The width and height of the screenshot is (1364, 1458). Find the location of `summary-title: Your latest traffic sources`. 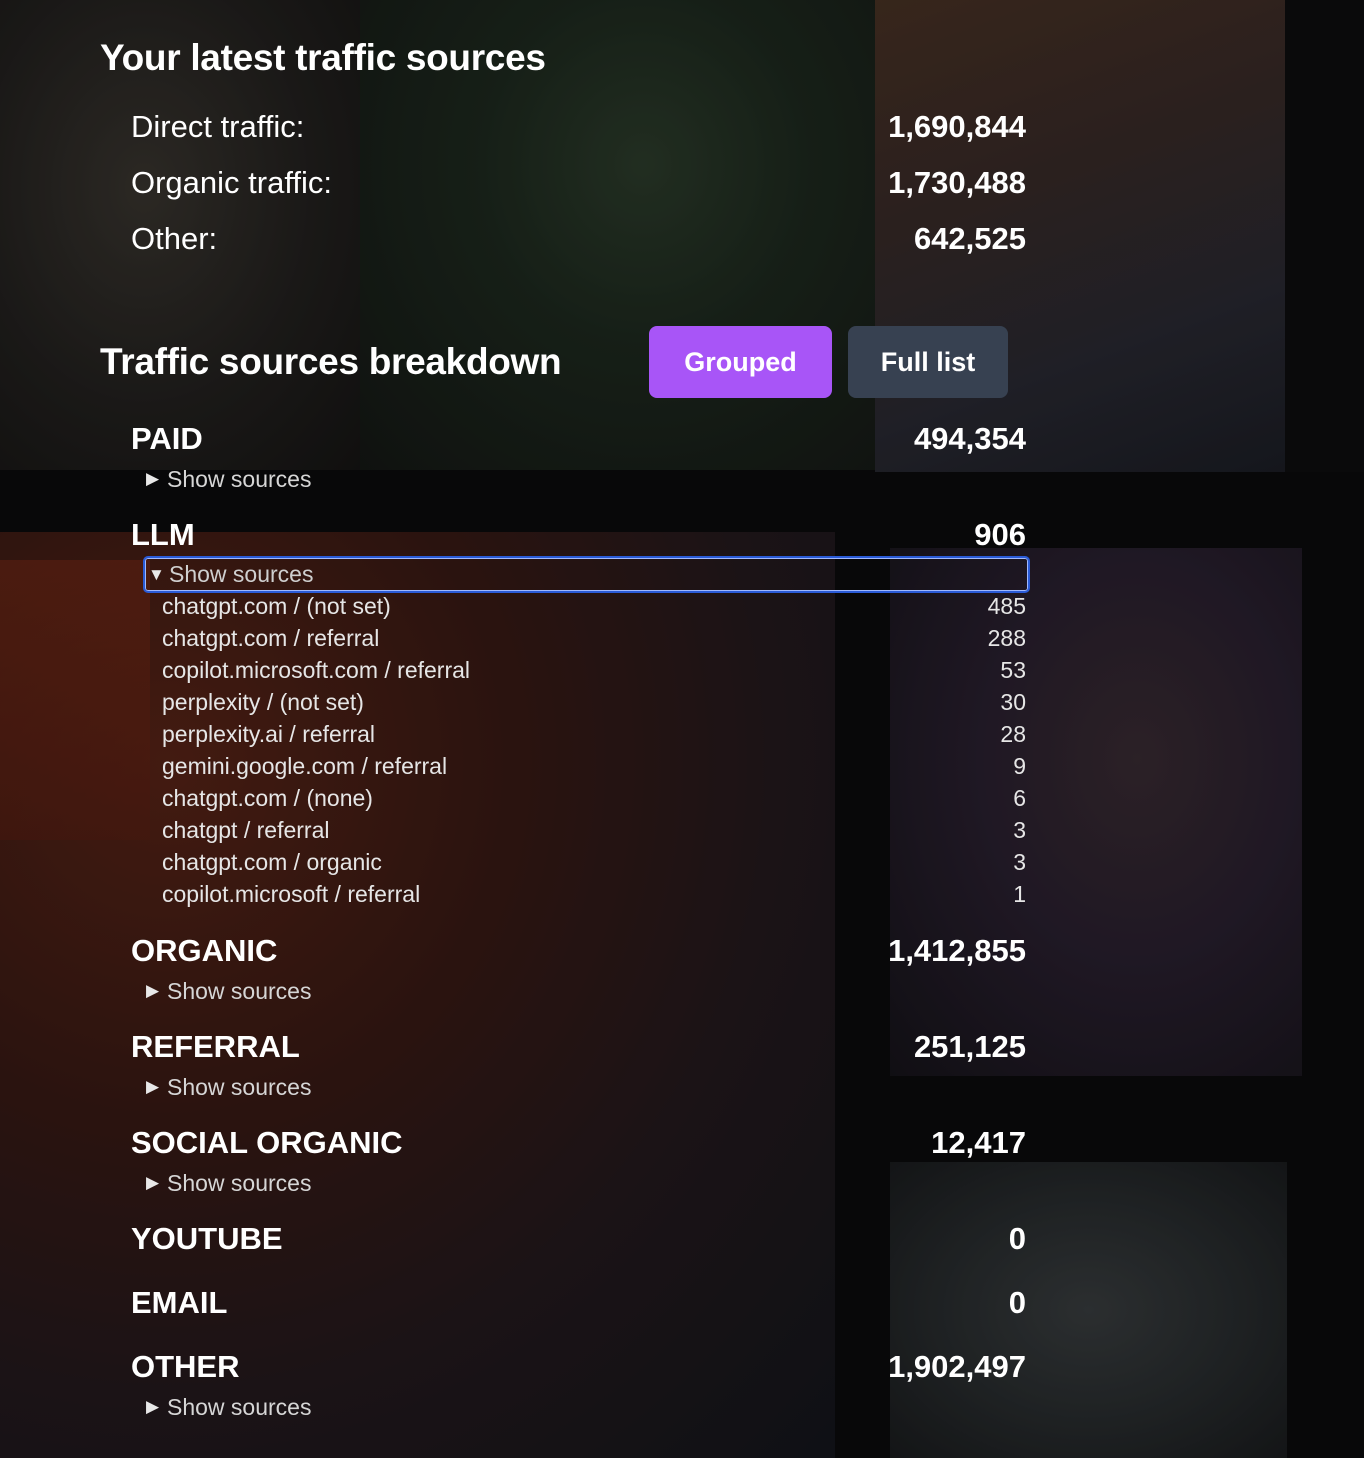

summary-title: Your latest traffic sources is located at coordinates (323, 57).